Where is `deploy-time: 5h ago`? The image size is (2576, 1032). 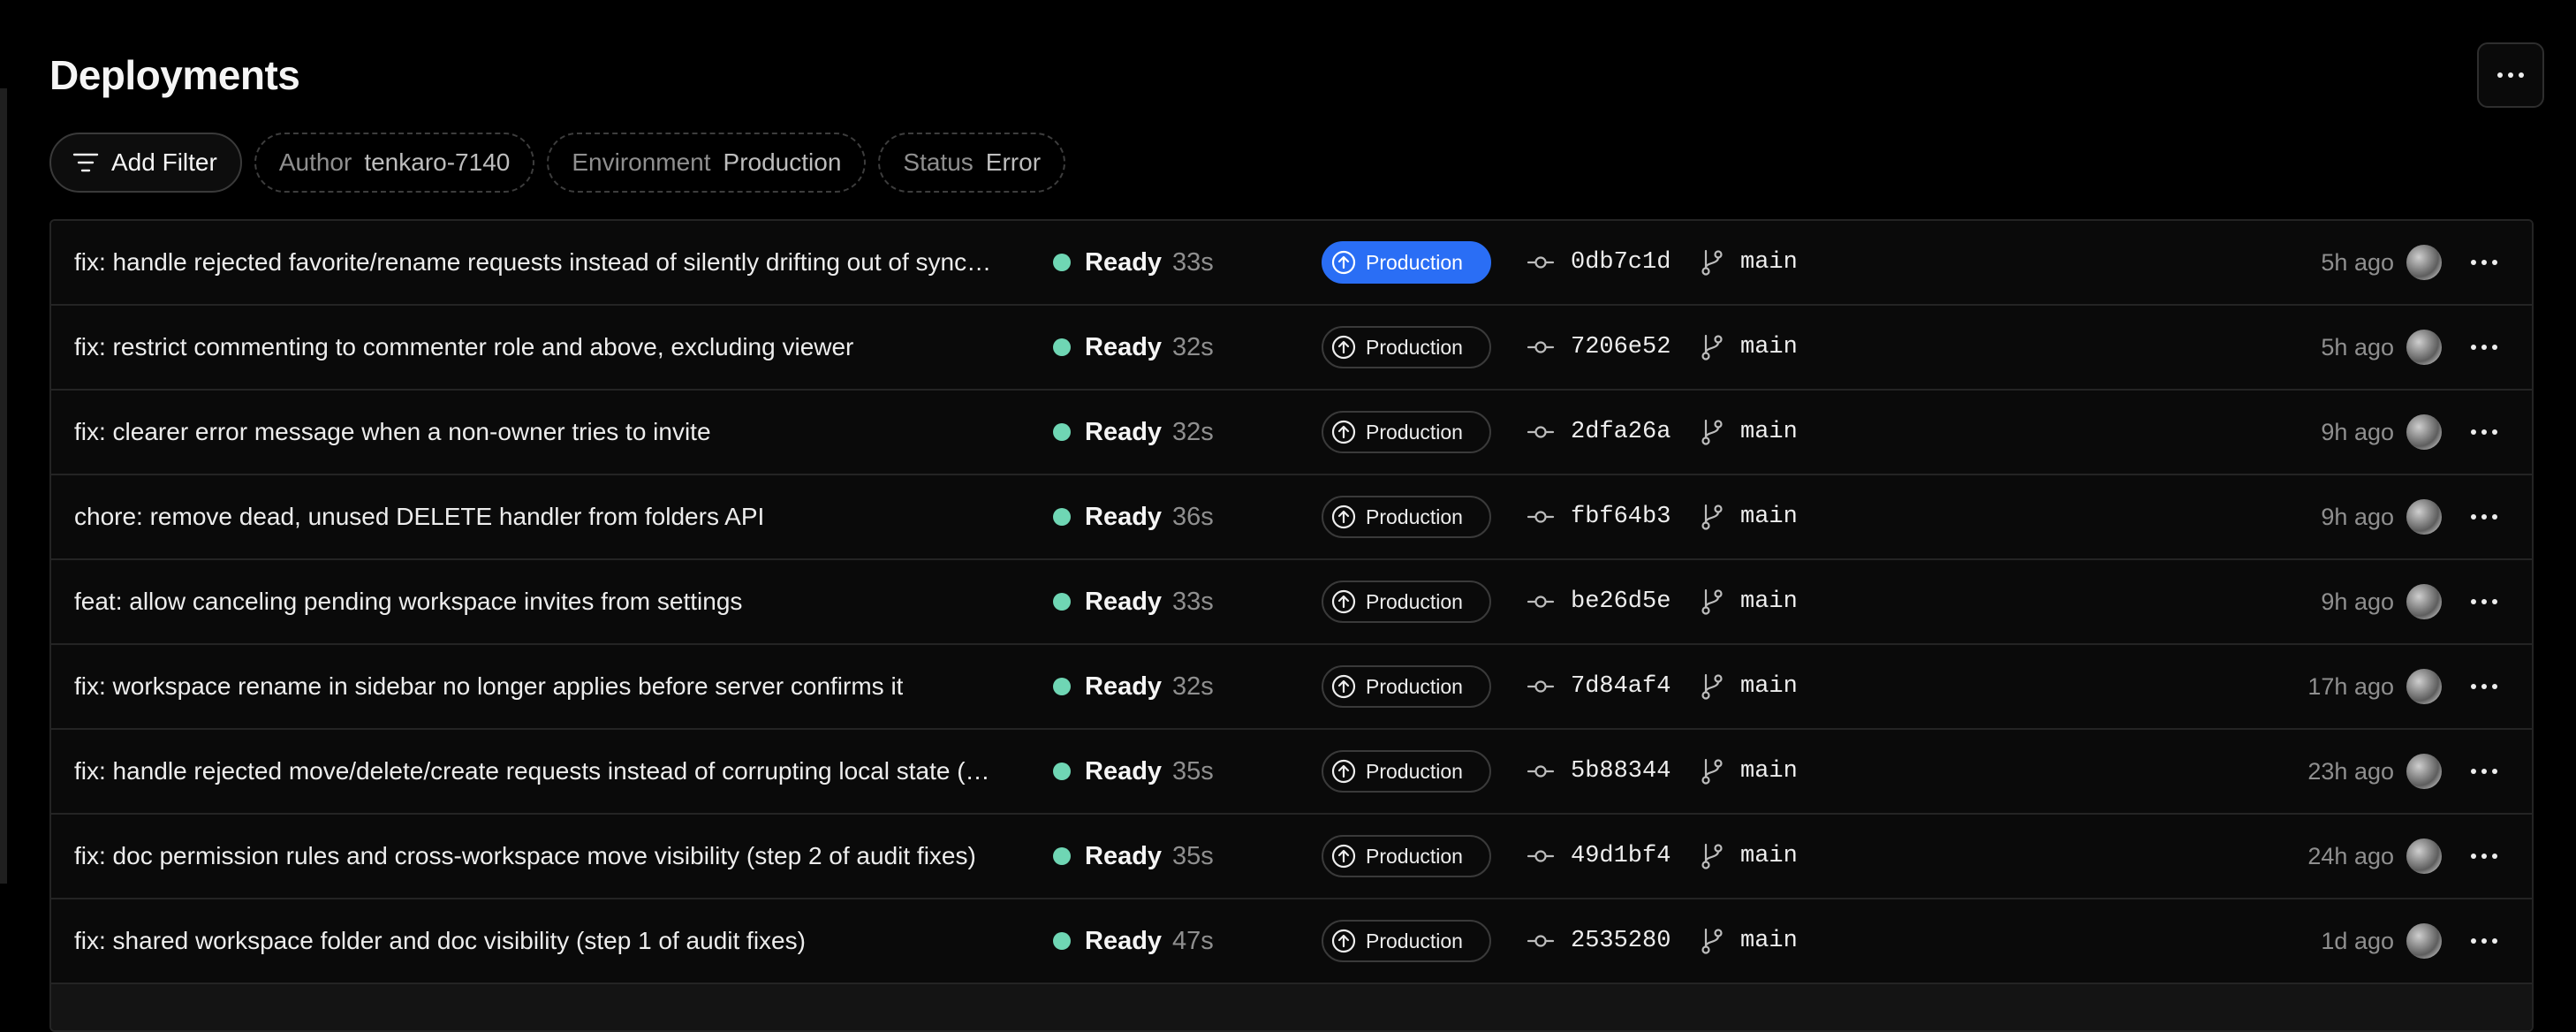 deploy-time: 5h ago is located at coordinates (2358, 262).